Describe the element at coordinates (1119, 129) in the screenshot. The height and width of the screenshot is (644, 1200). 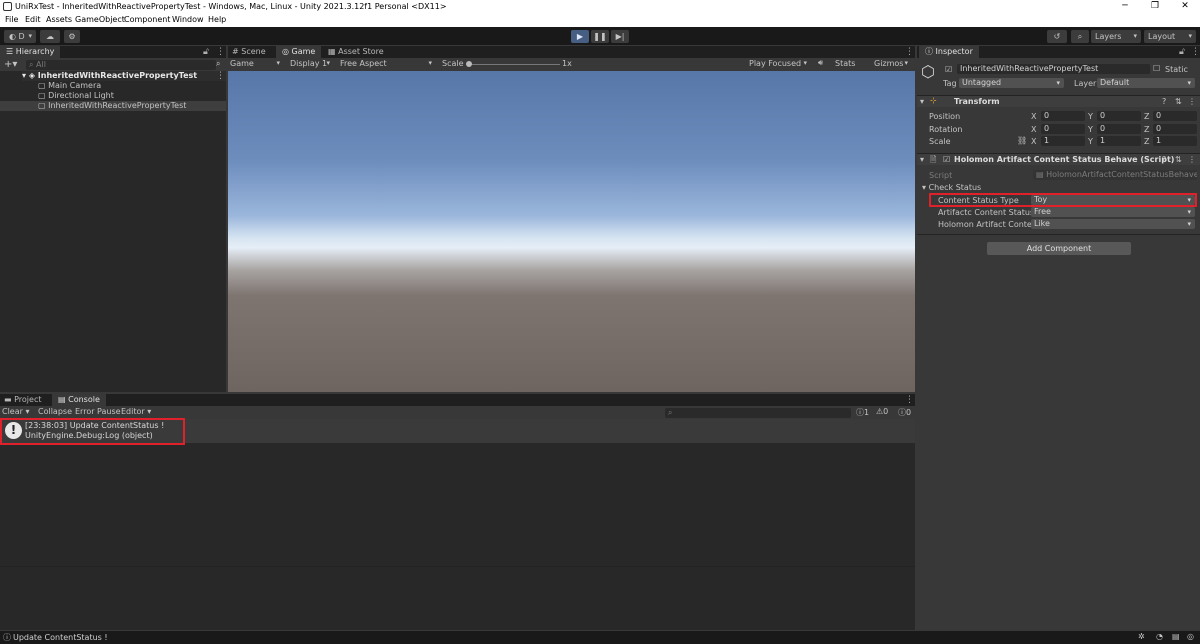
I see `rotation-y: 0` at that location.